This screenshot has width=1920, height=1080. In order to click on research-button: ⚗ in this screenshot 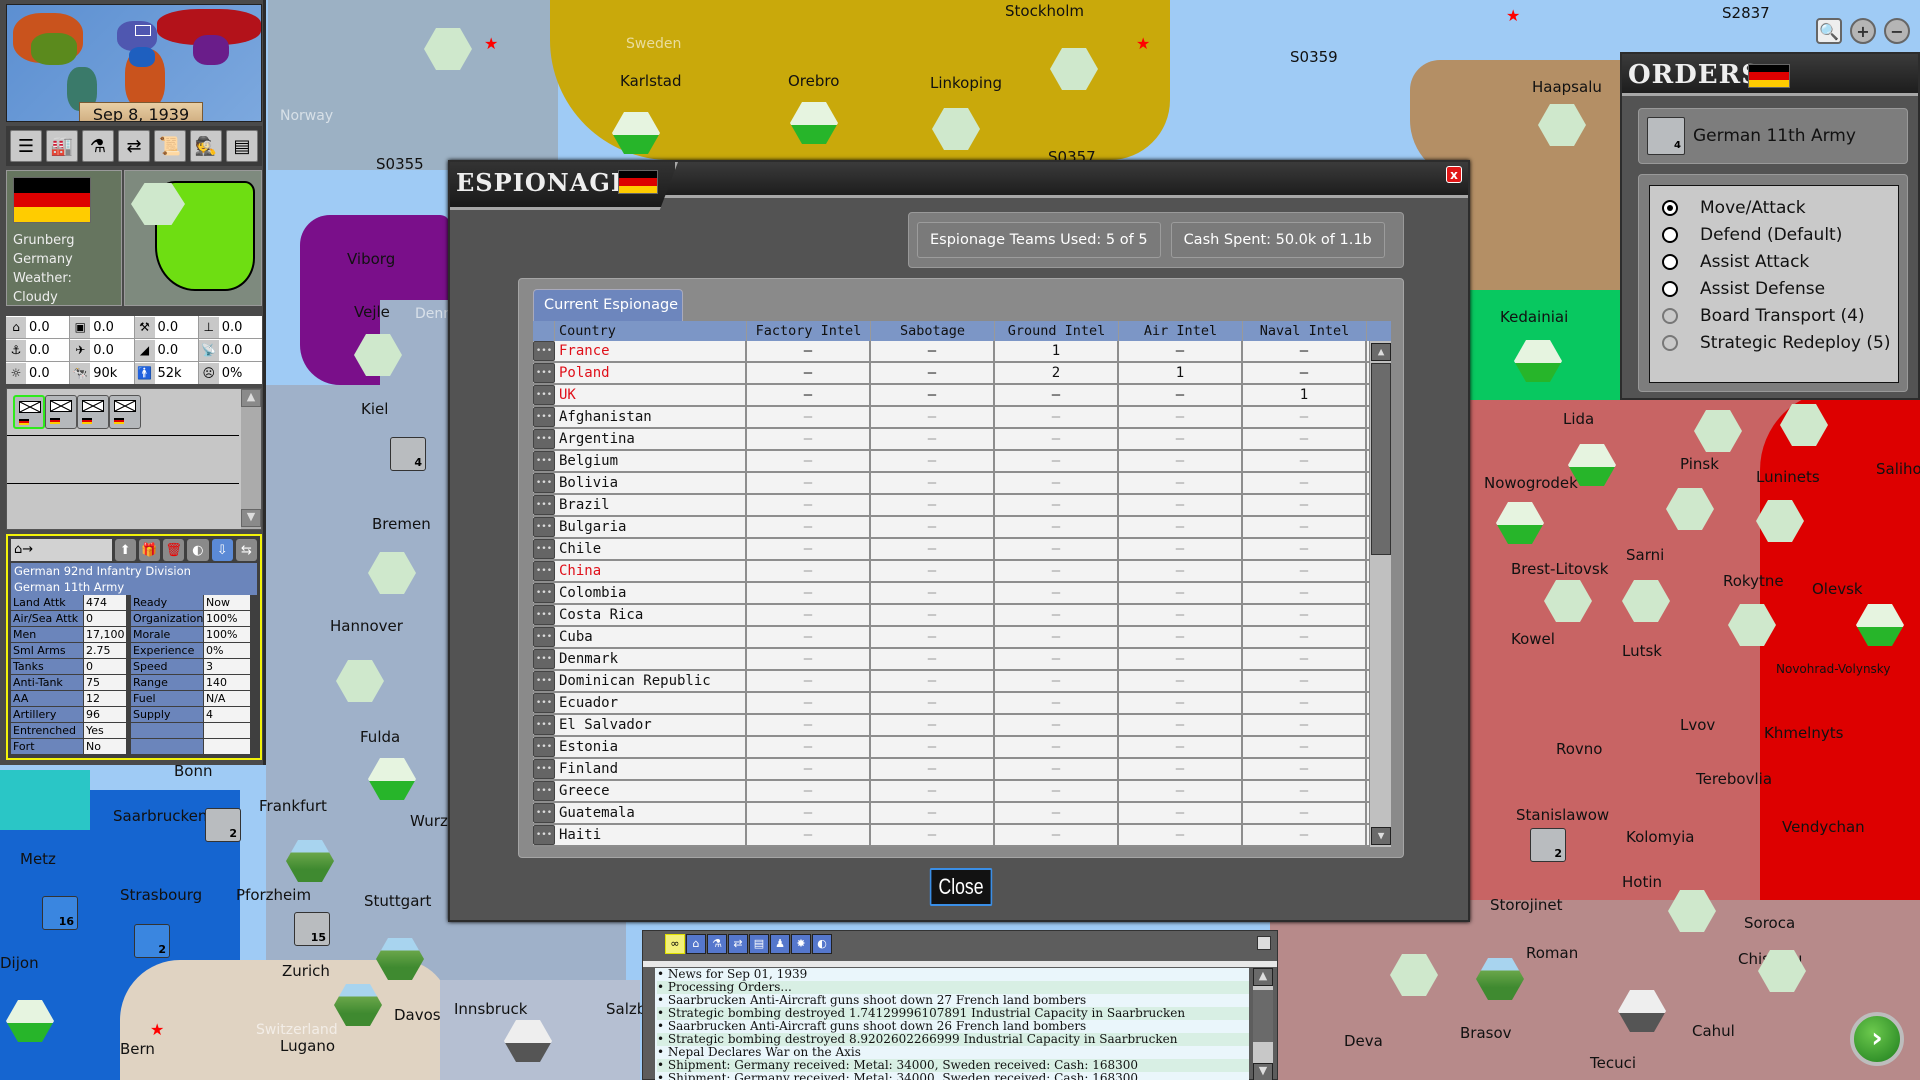, I will do `click(98, 146)`.